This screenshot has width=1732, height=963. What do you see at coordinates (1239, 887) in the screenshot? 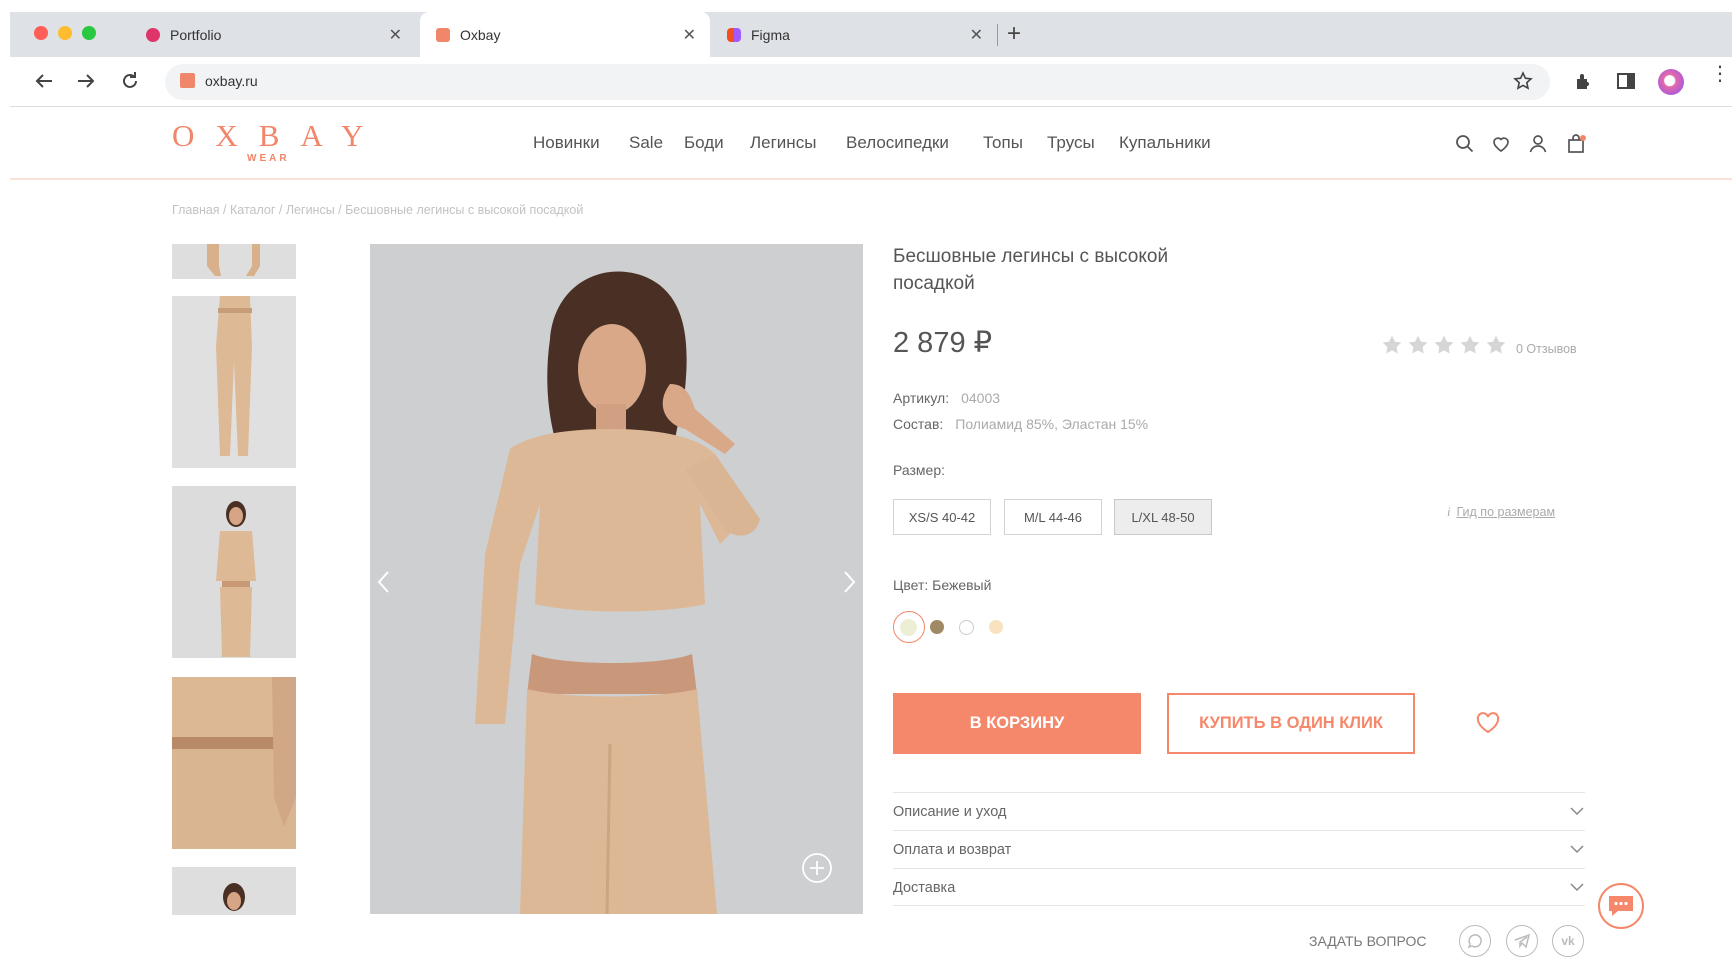
I see `accordion-delivery: Доставка` at bounding box center [1239, 887].